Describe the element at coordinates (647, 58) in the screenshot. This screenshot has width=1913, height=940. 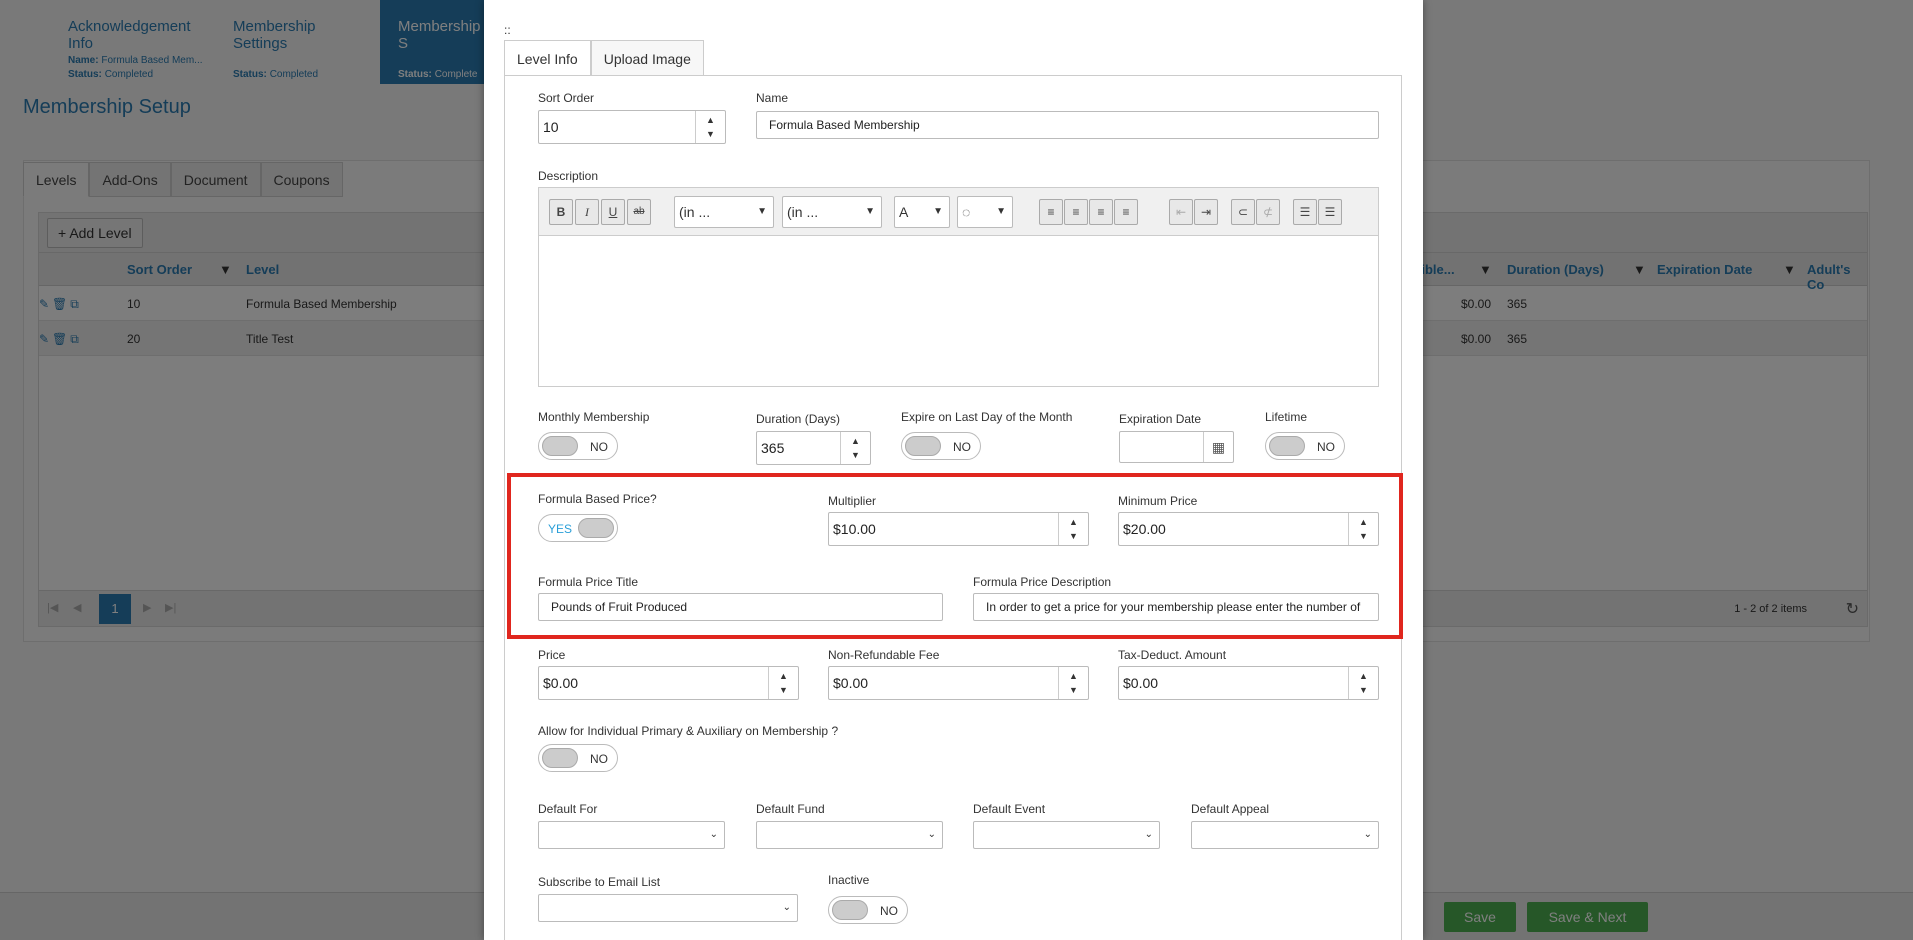
I see `tab-upload-image: Upload Image` at that location.